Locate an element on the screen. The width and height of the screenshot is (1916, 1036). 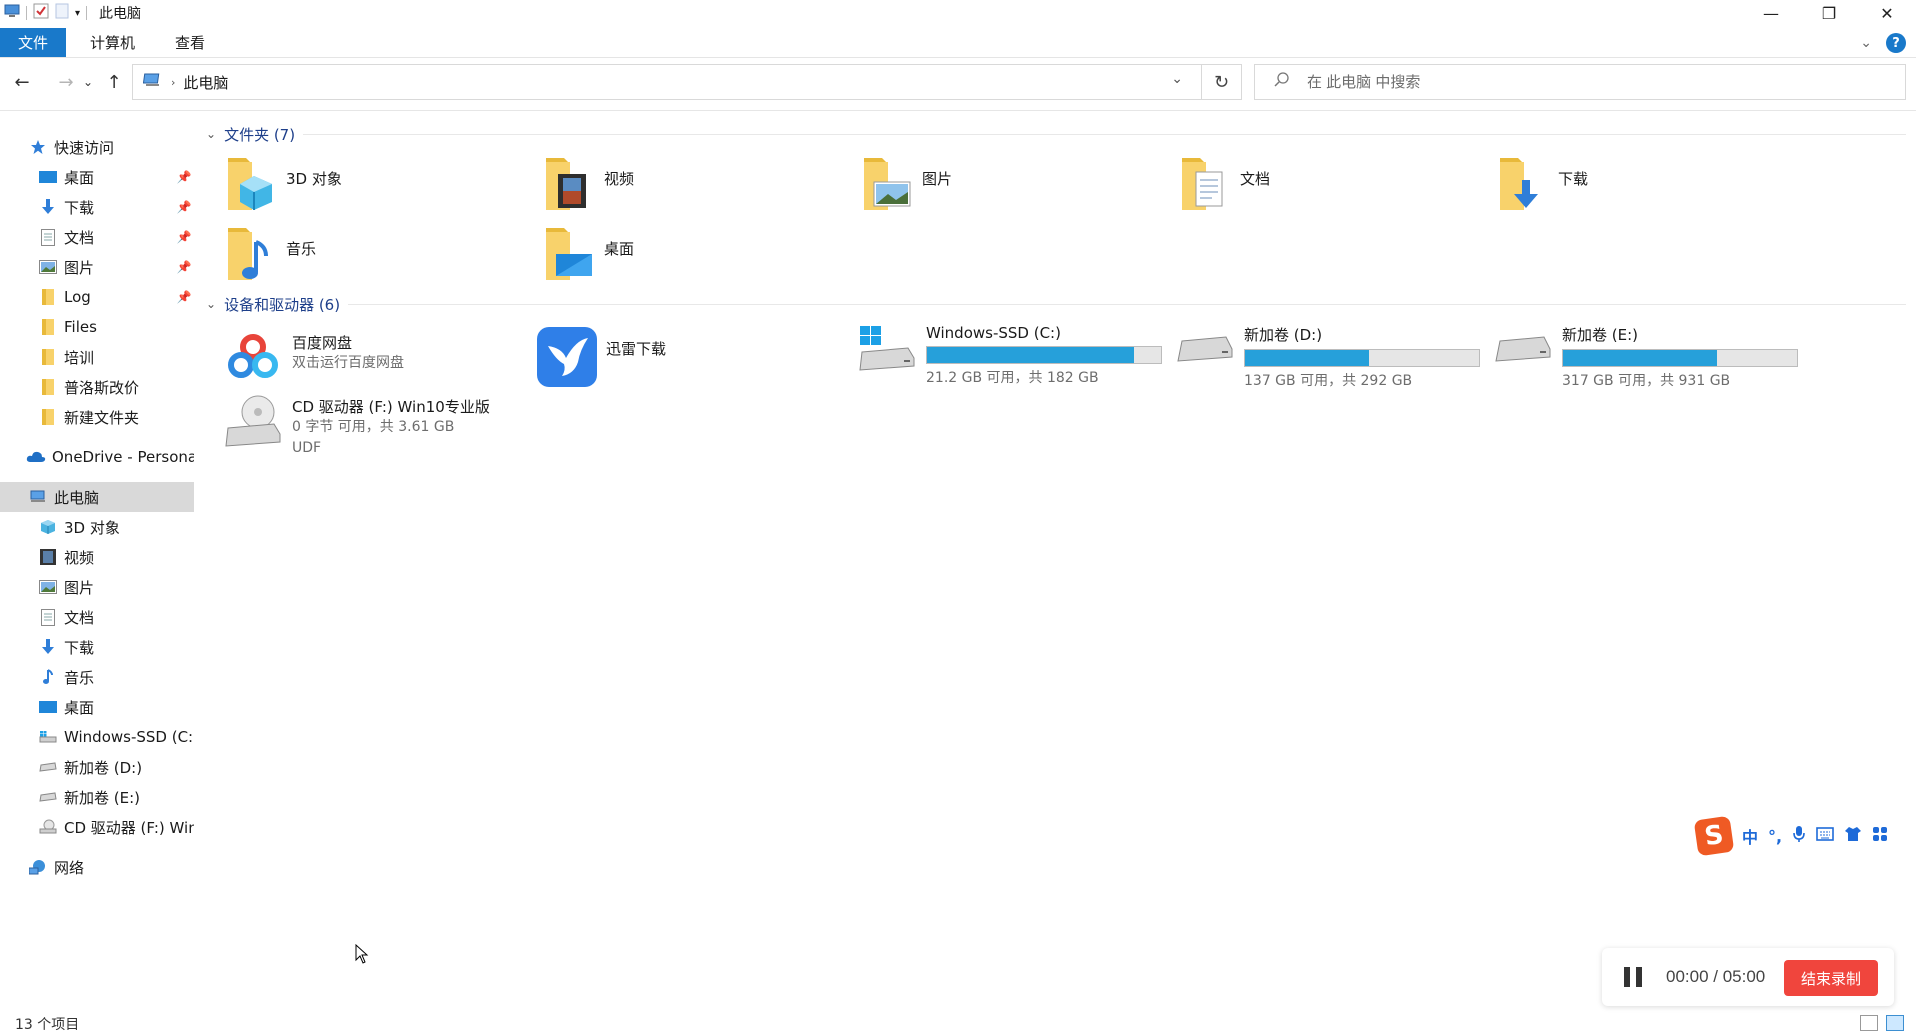
folder-downloads: 下载 is located at coordinates (1648, 184).